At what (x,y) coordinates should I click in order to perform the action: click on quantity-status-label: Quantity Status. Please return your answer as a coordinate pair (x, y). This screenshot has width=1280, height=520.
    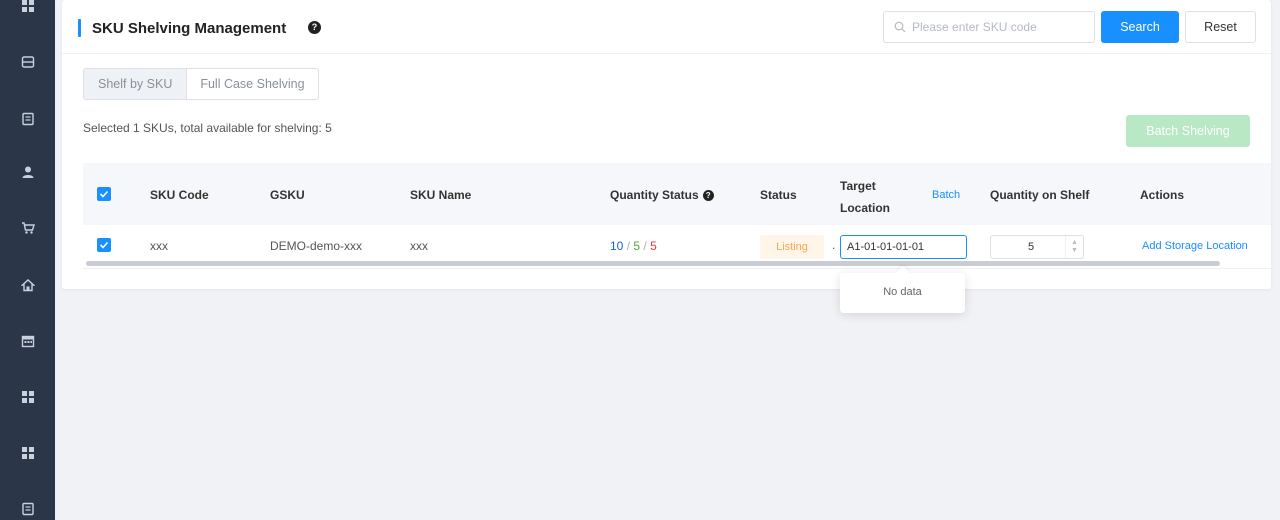
    Looking at the image, I should click on (654, 195).